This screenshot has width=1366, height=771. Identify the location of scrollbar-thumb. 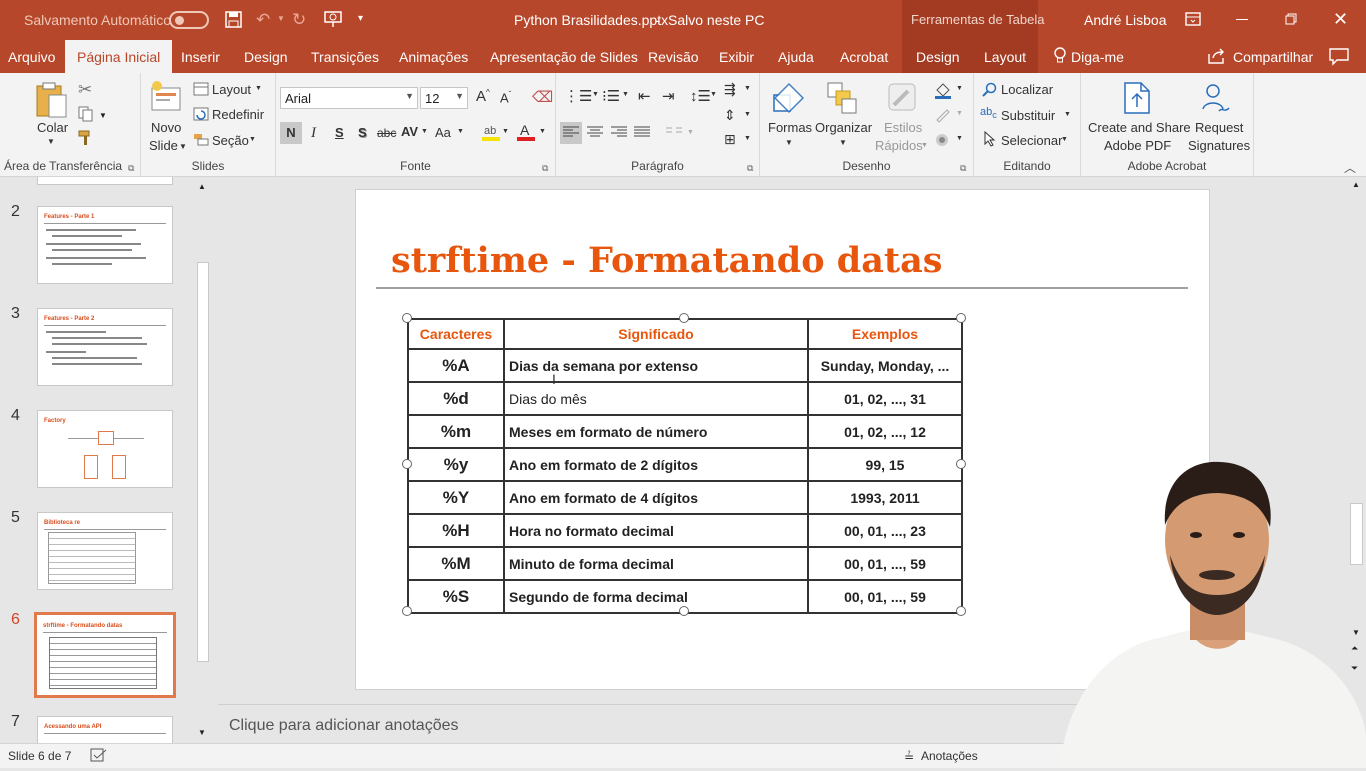
(203, 462).